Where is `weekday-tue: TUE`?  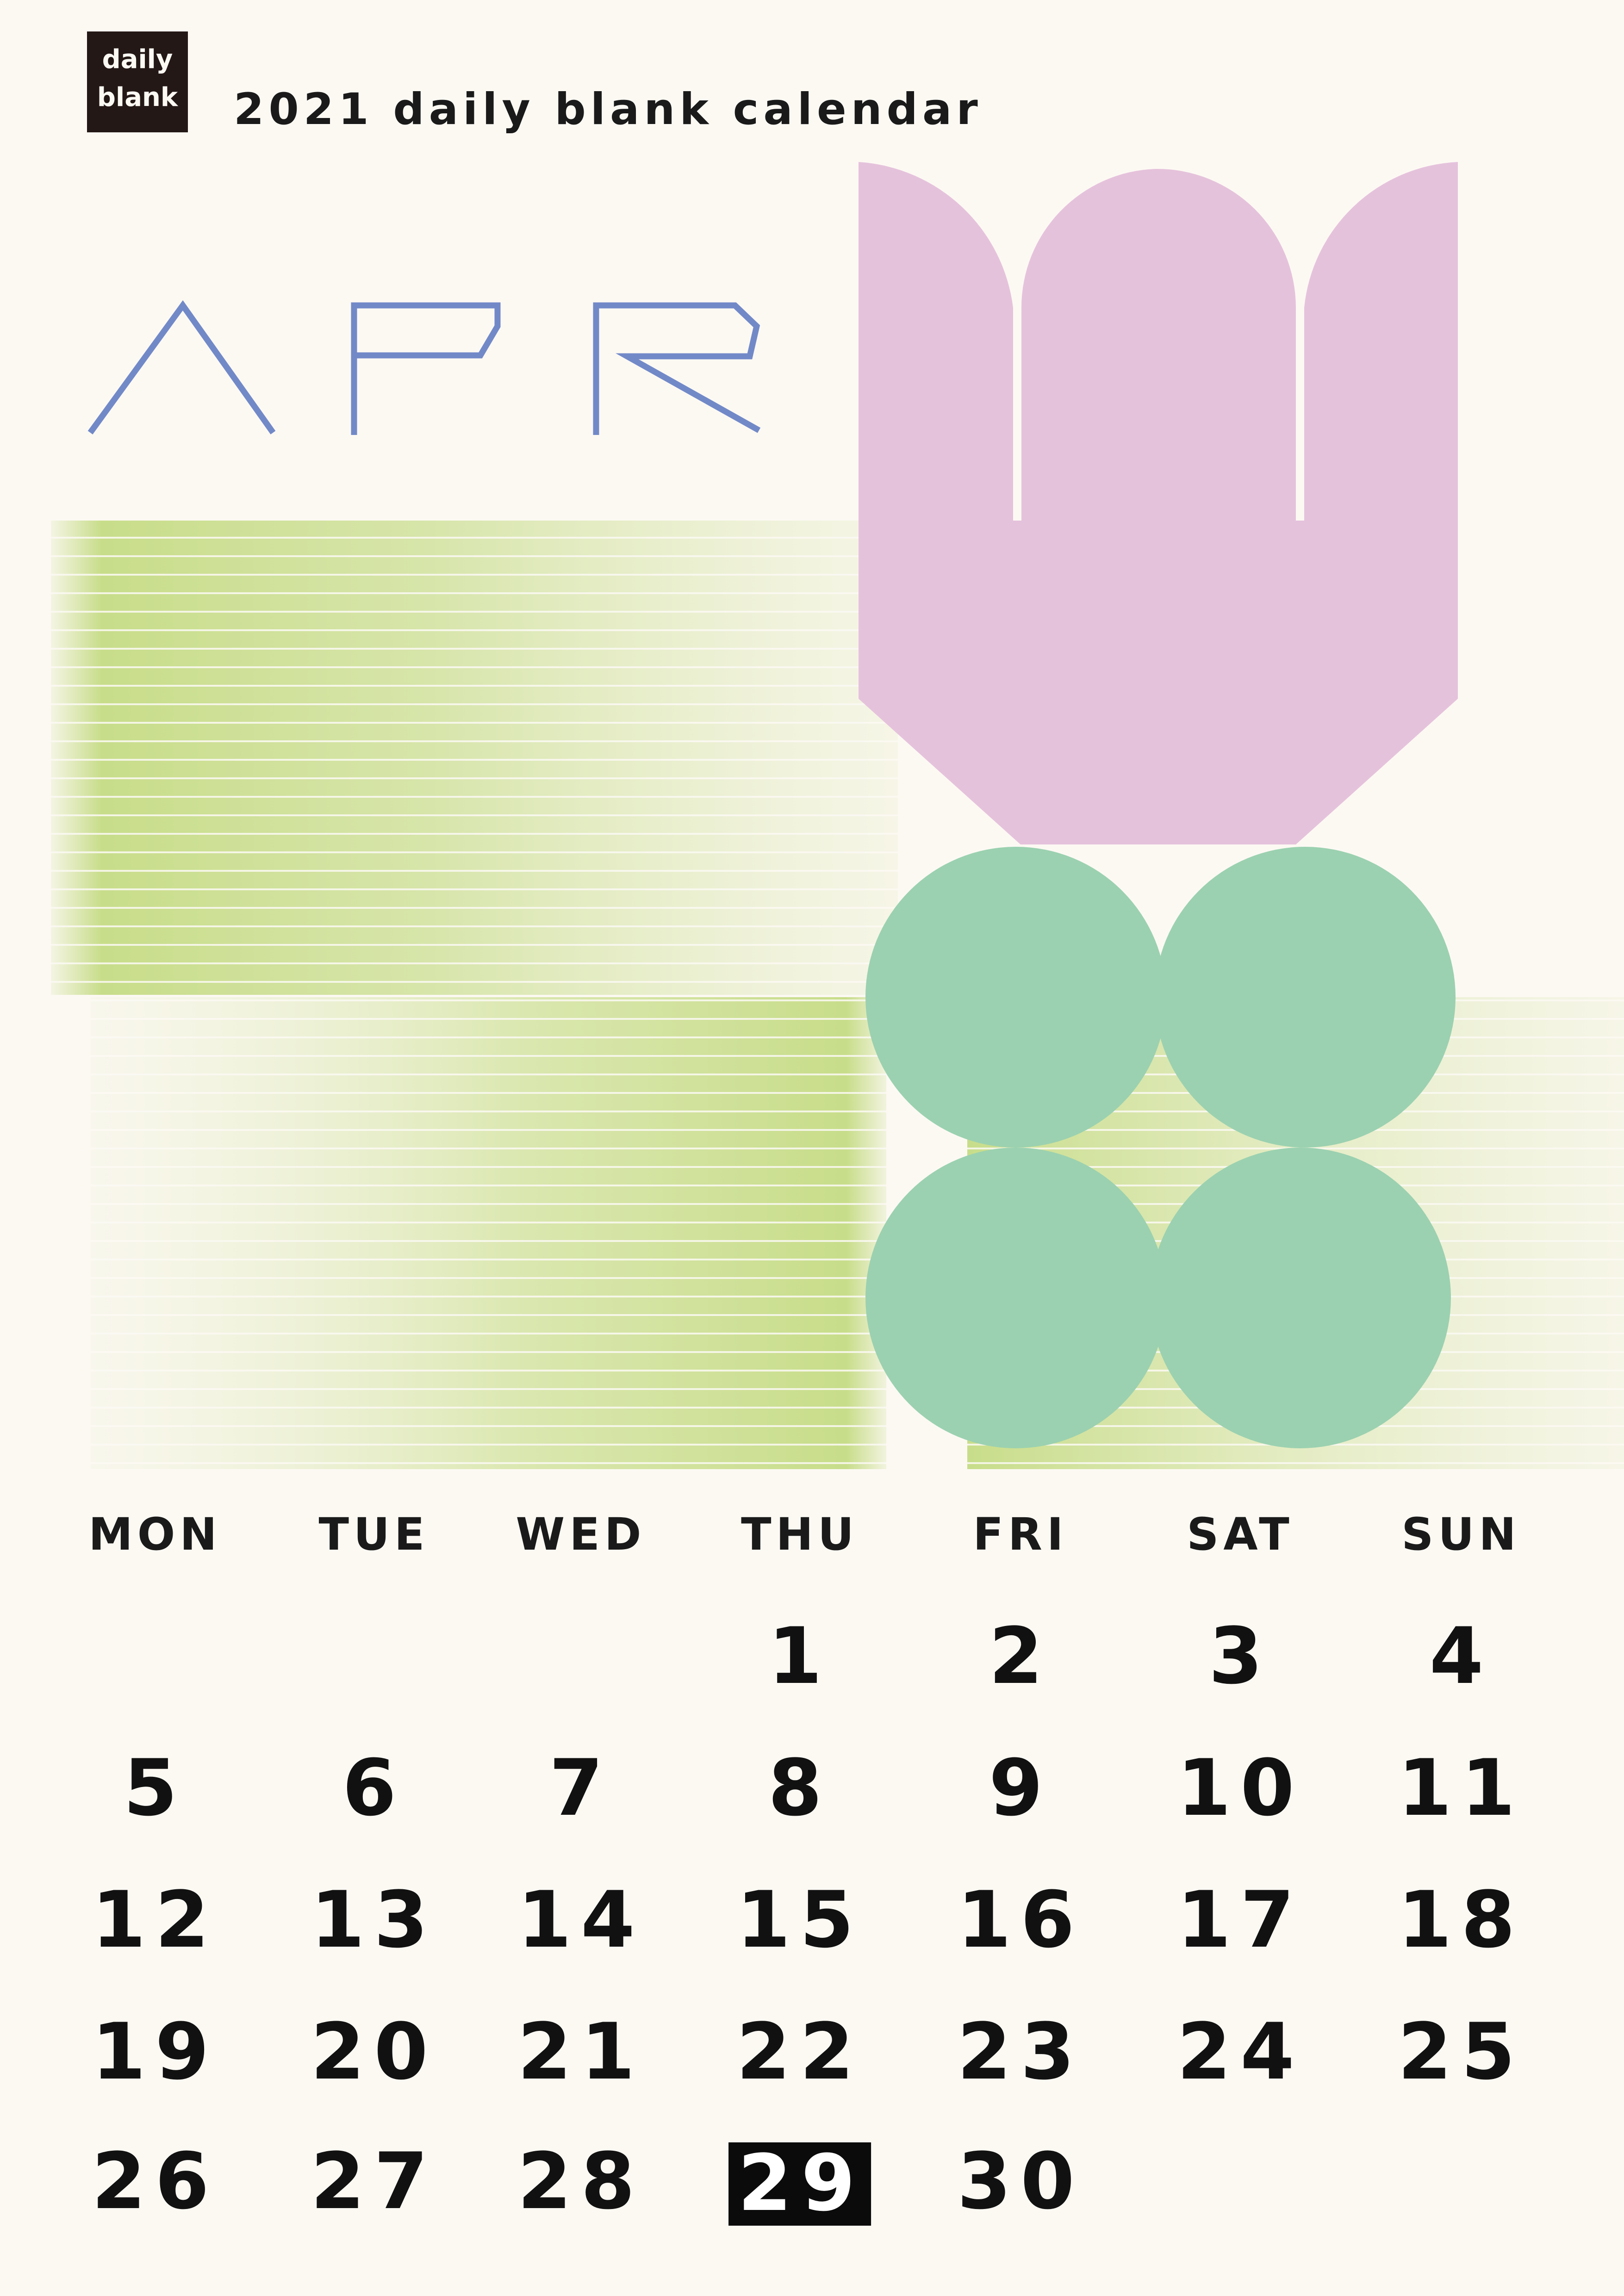
weekday-tue: TUE is located at coordinates (373, 1534).